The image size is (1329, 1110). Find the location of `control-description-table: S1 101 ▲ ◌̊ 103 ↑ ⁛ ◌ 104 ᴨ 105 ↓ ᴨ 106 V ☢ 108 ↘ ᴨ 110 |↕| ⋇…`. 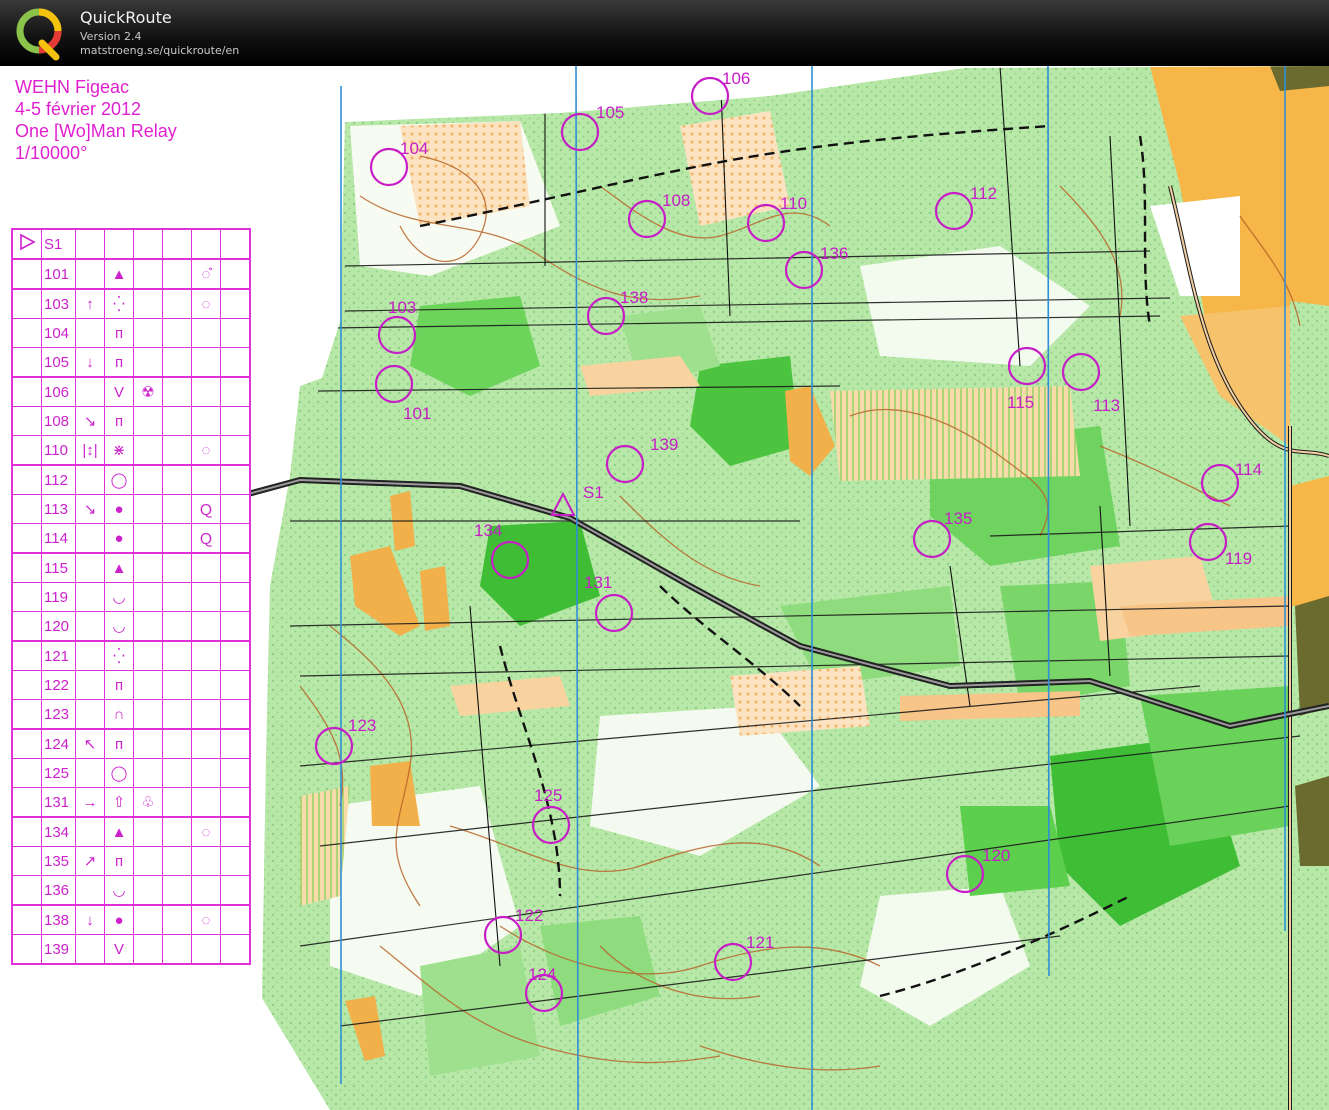

control-description-table: S1 101 ▲ ◌̊ 103 ↑ ⁛ ◌ 104 ᴨ 105 ↓ ᴨ 106 V ☢ 108 ↘ ᴨ 110 |↕| ⋇… is located at coordinates (131, 596).